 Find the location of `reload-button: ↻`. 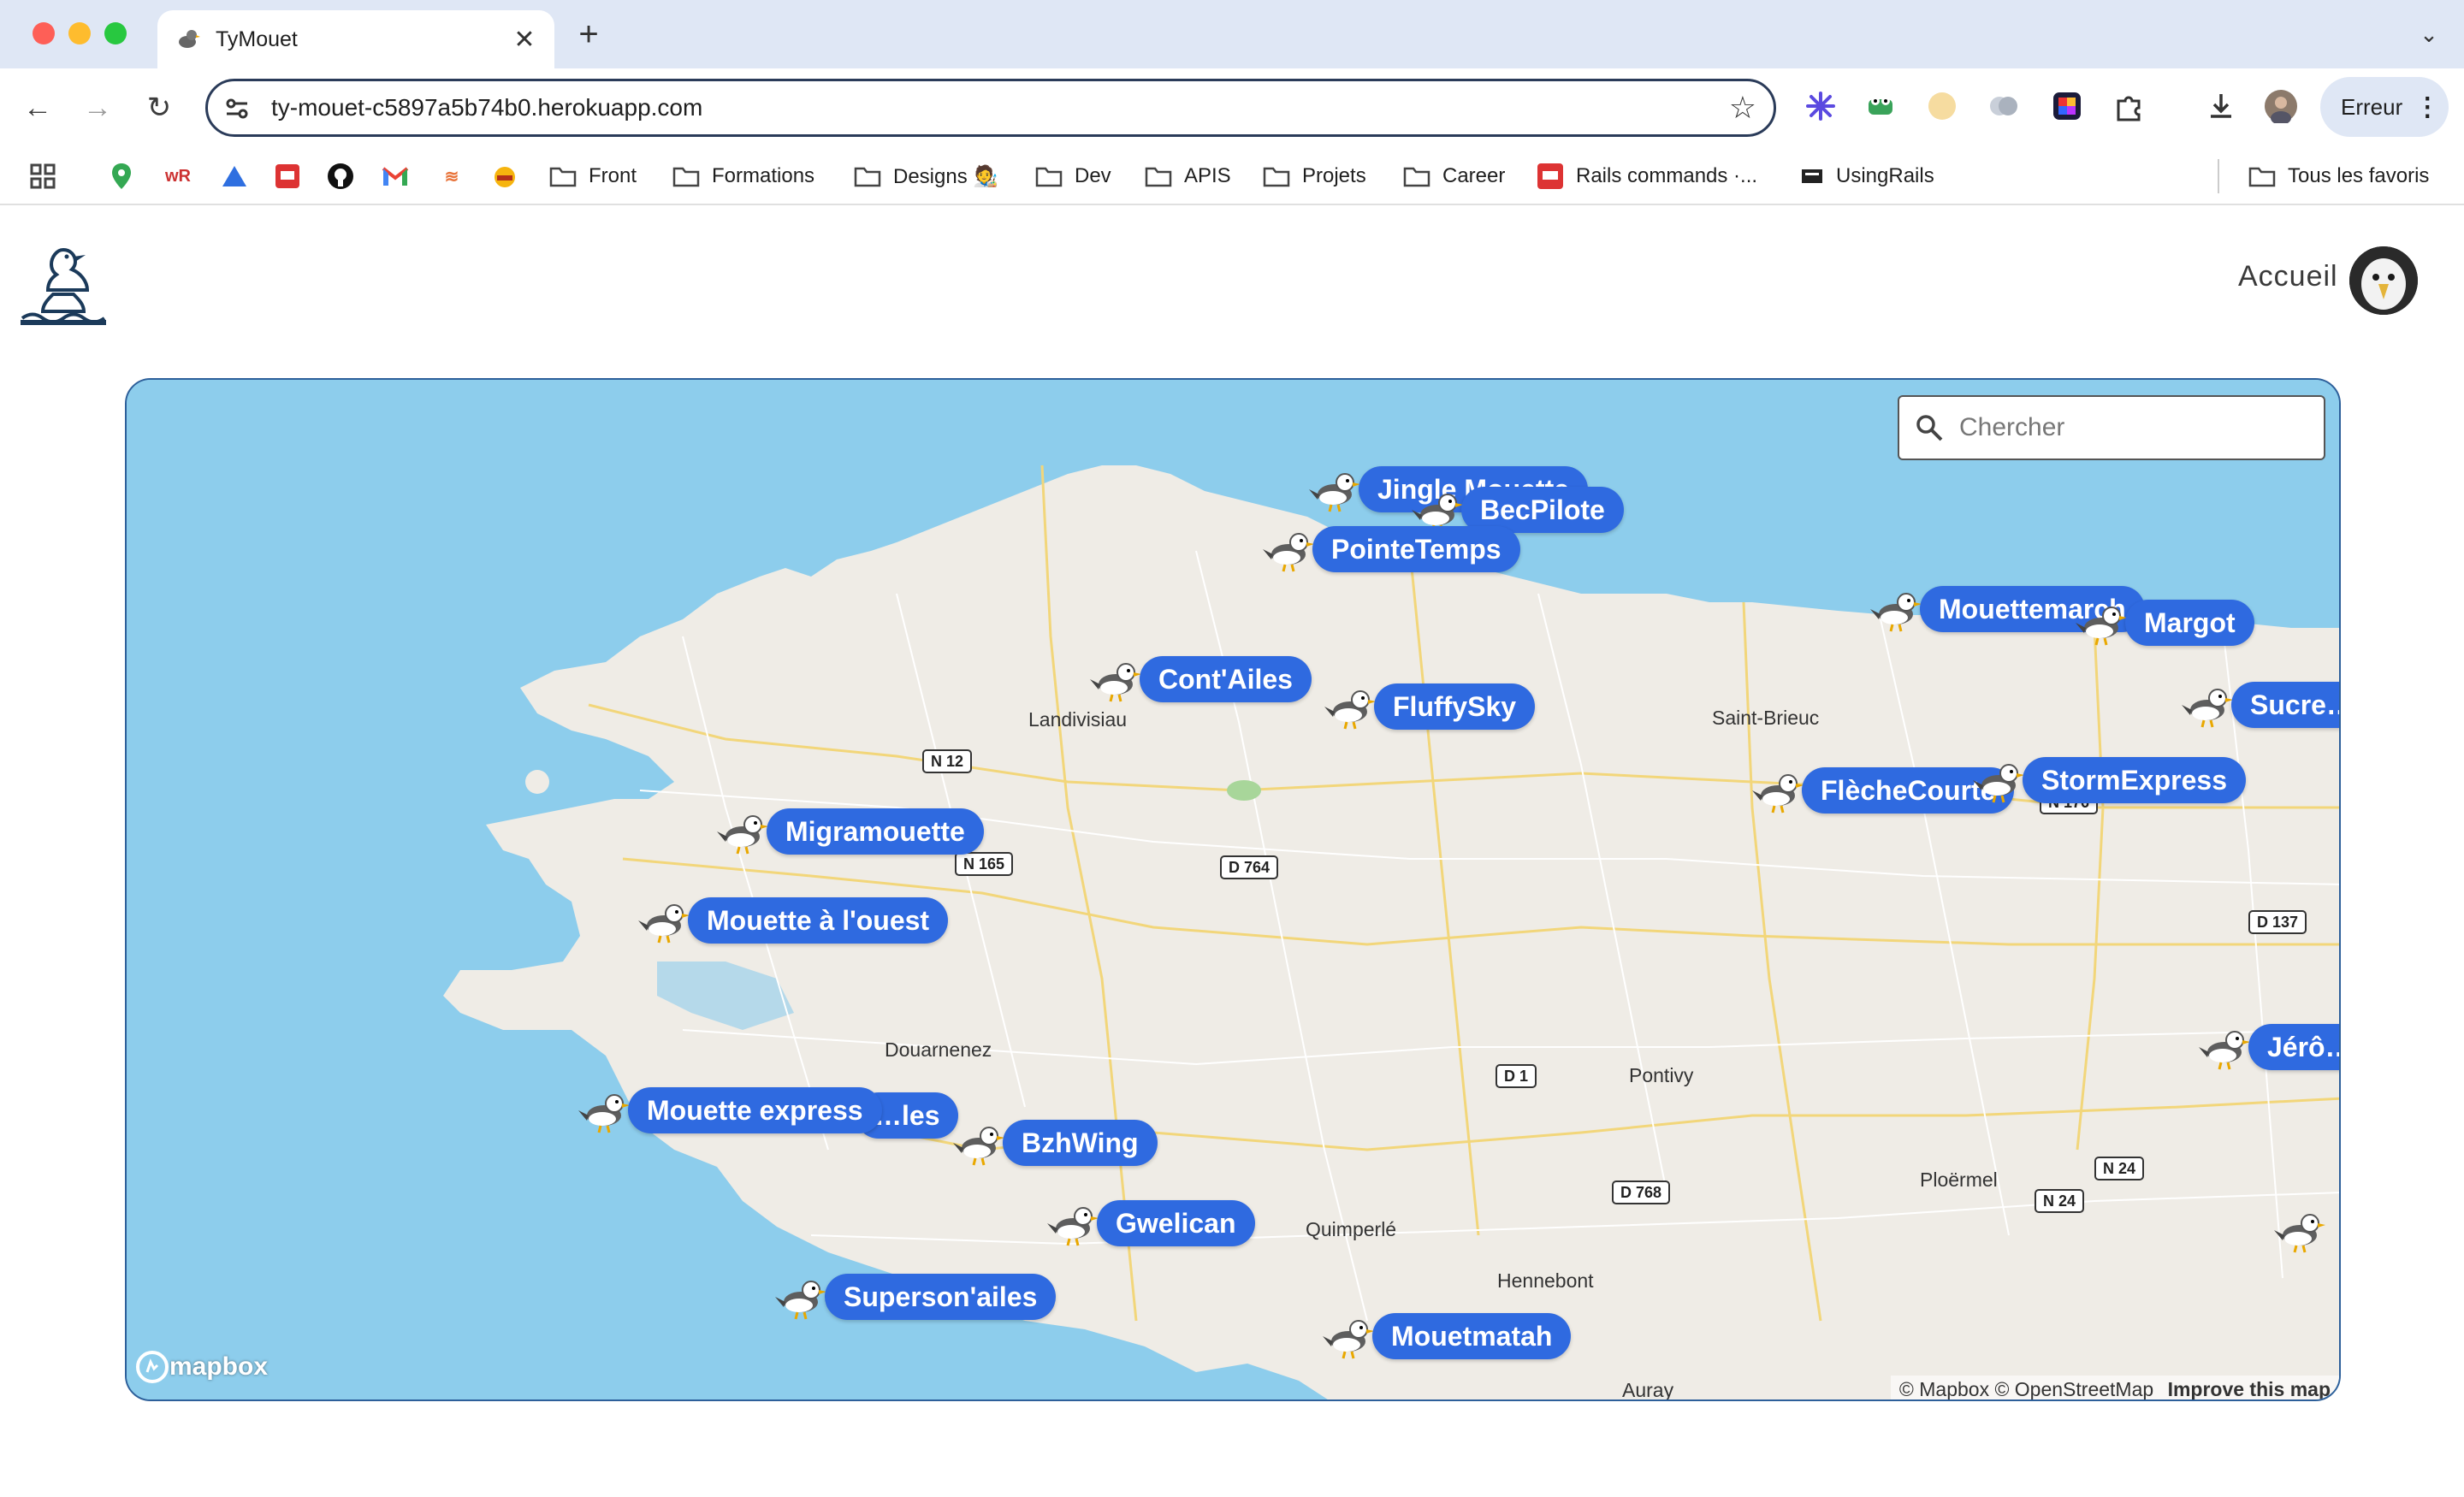

reload-button: ↻ is located at coordinates (159, 108).